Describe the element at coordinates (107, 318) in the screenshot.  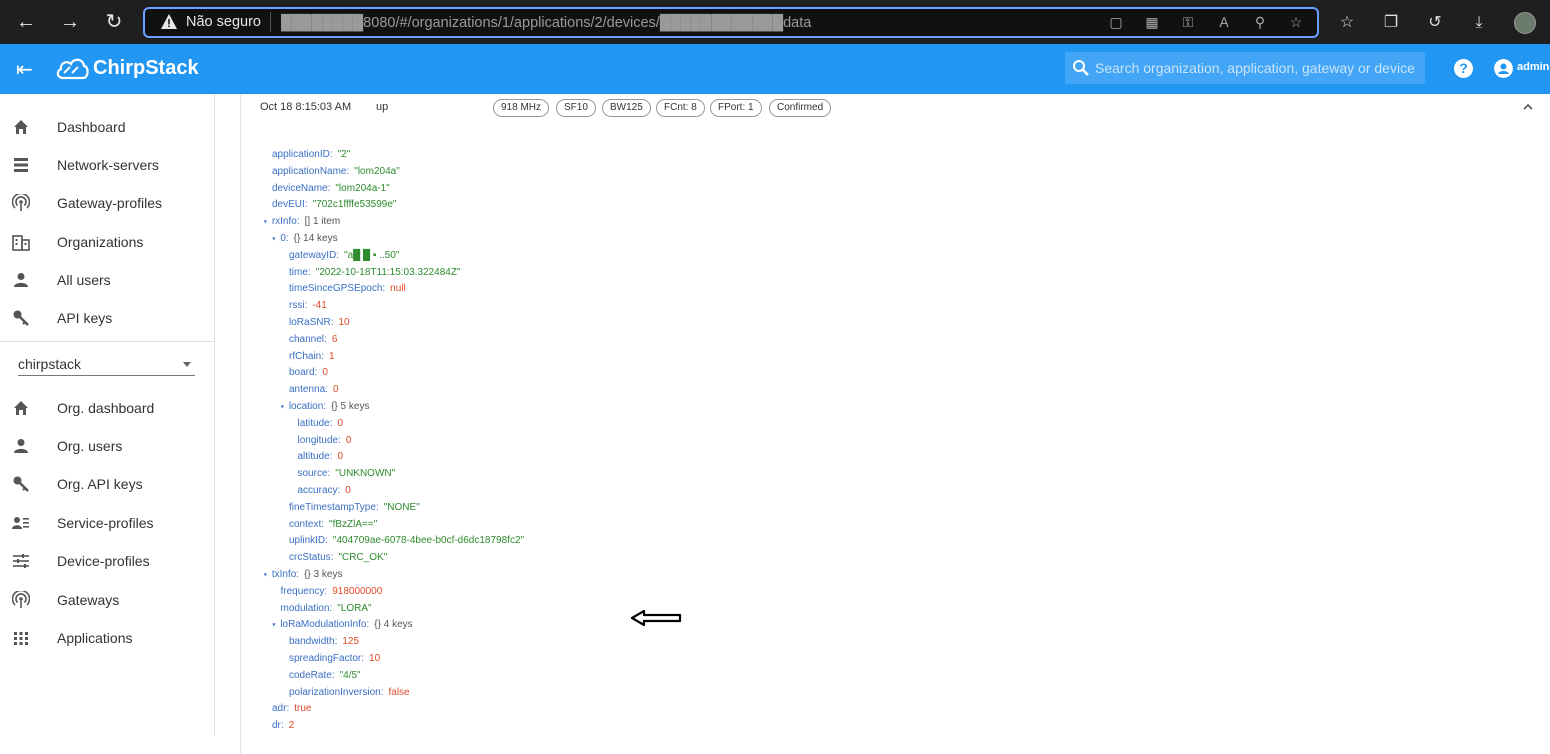
I see `sidebar-item-api-keys: API keys` at that location.